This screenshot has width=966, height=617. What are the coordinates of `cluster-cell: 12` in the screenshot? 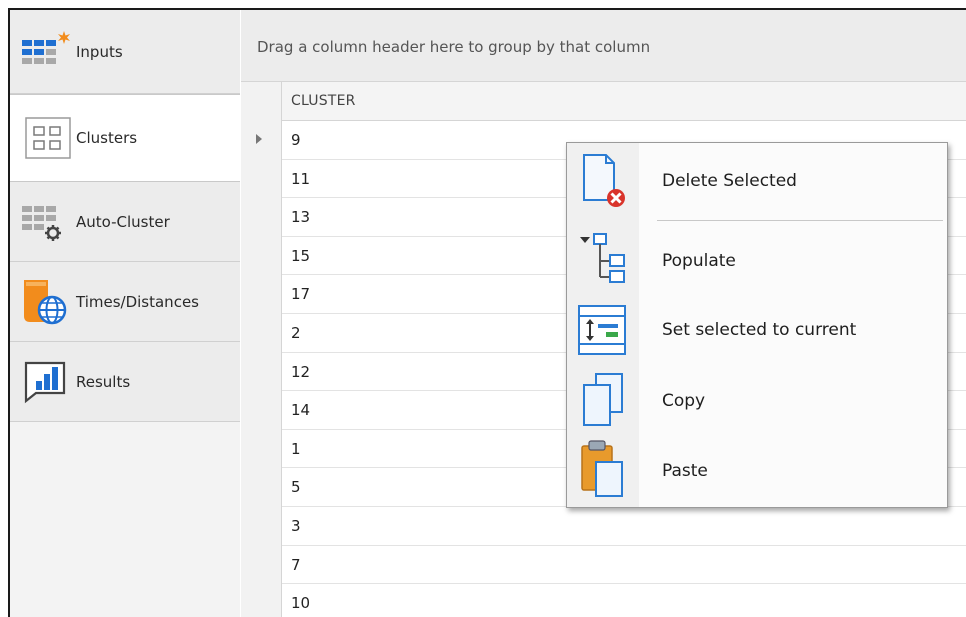 It's located at (301, 371).